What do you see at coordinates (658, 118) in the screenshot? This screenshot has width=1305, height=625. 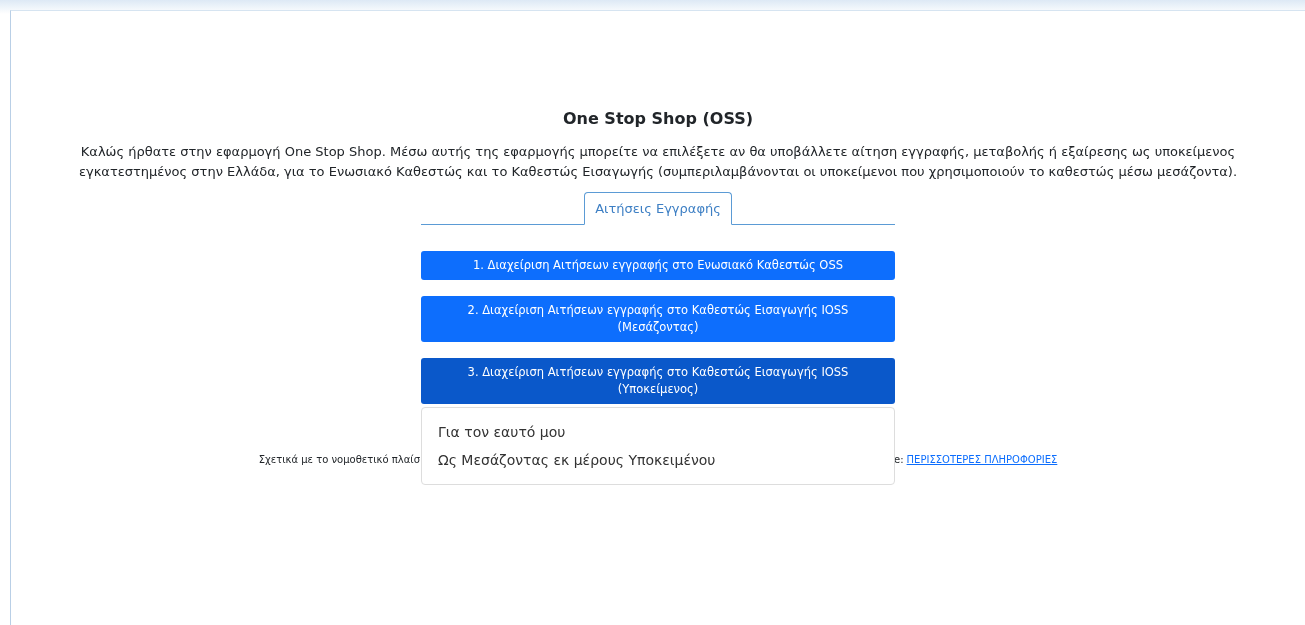 I see `page-title: One Stop Shop (OSS)` at bounding box center [658, 118].